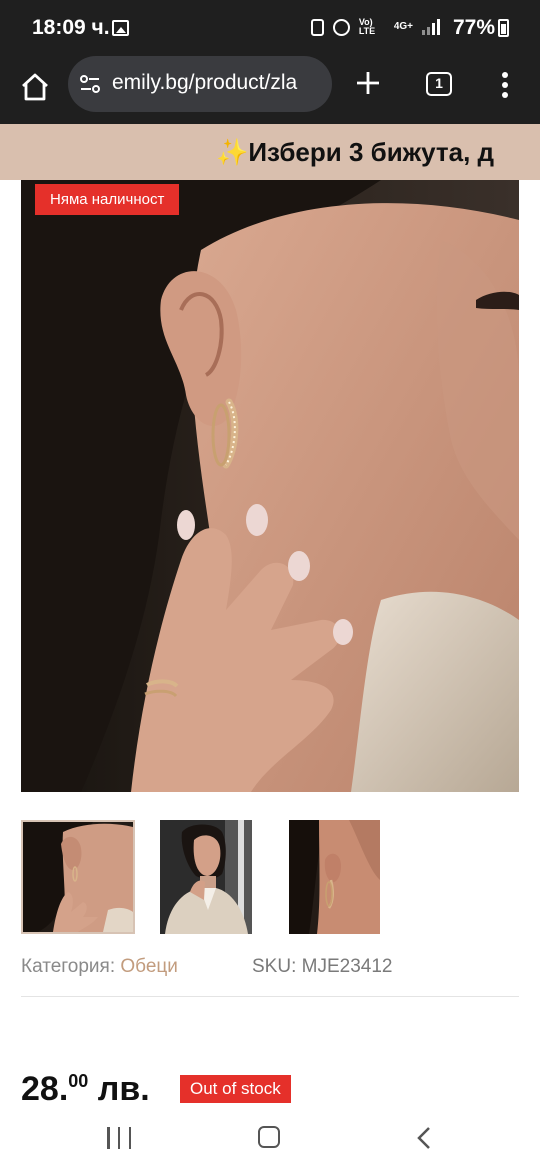 This screenshot has height=1170, width=540. I want to click on 4g-icon: 4G+, so click(403, 26).